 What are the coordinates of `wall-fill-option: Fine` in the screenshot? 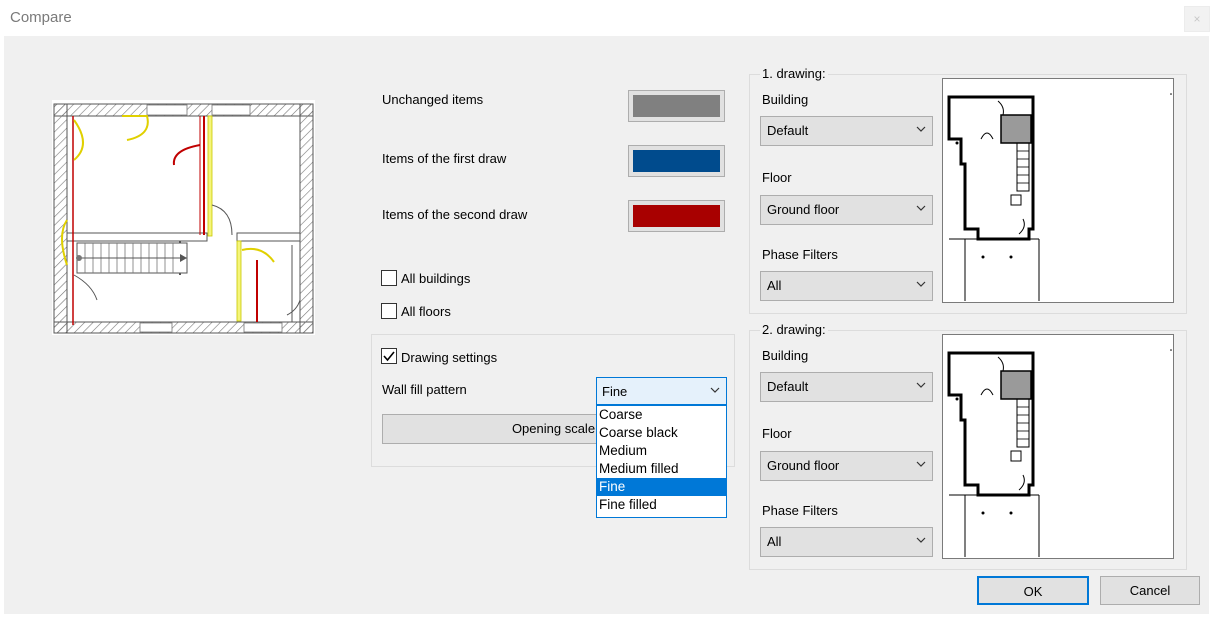 It's located at (661, 487).